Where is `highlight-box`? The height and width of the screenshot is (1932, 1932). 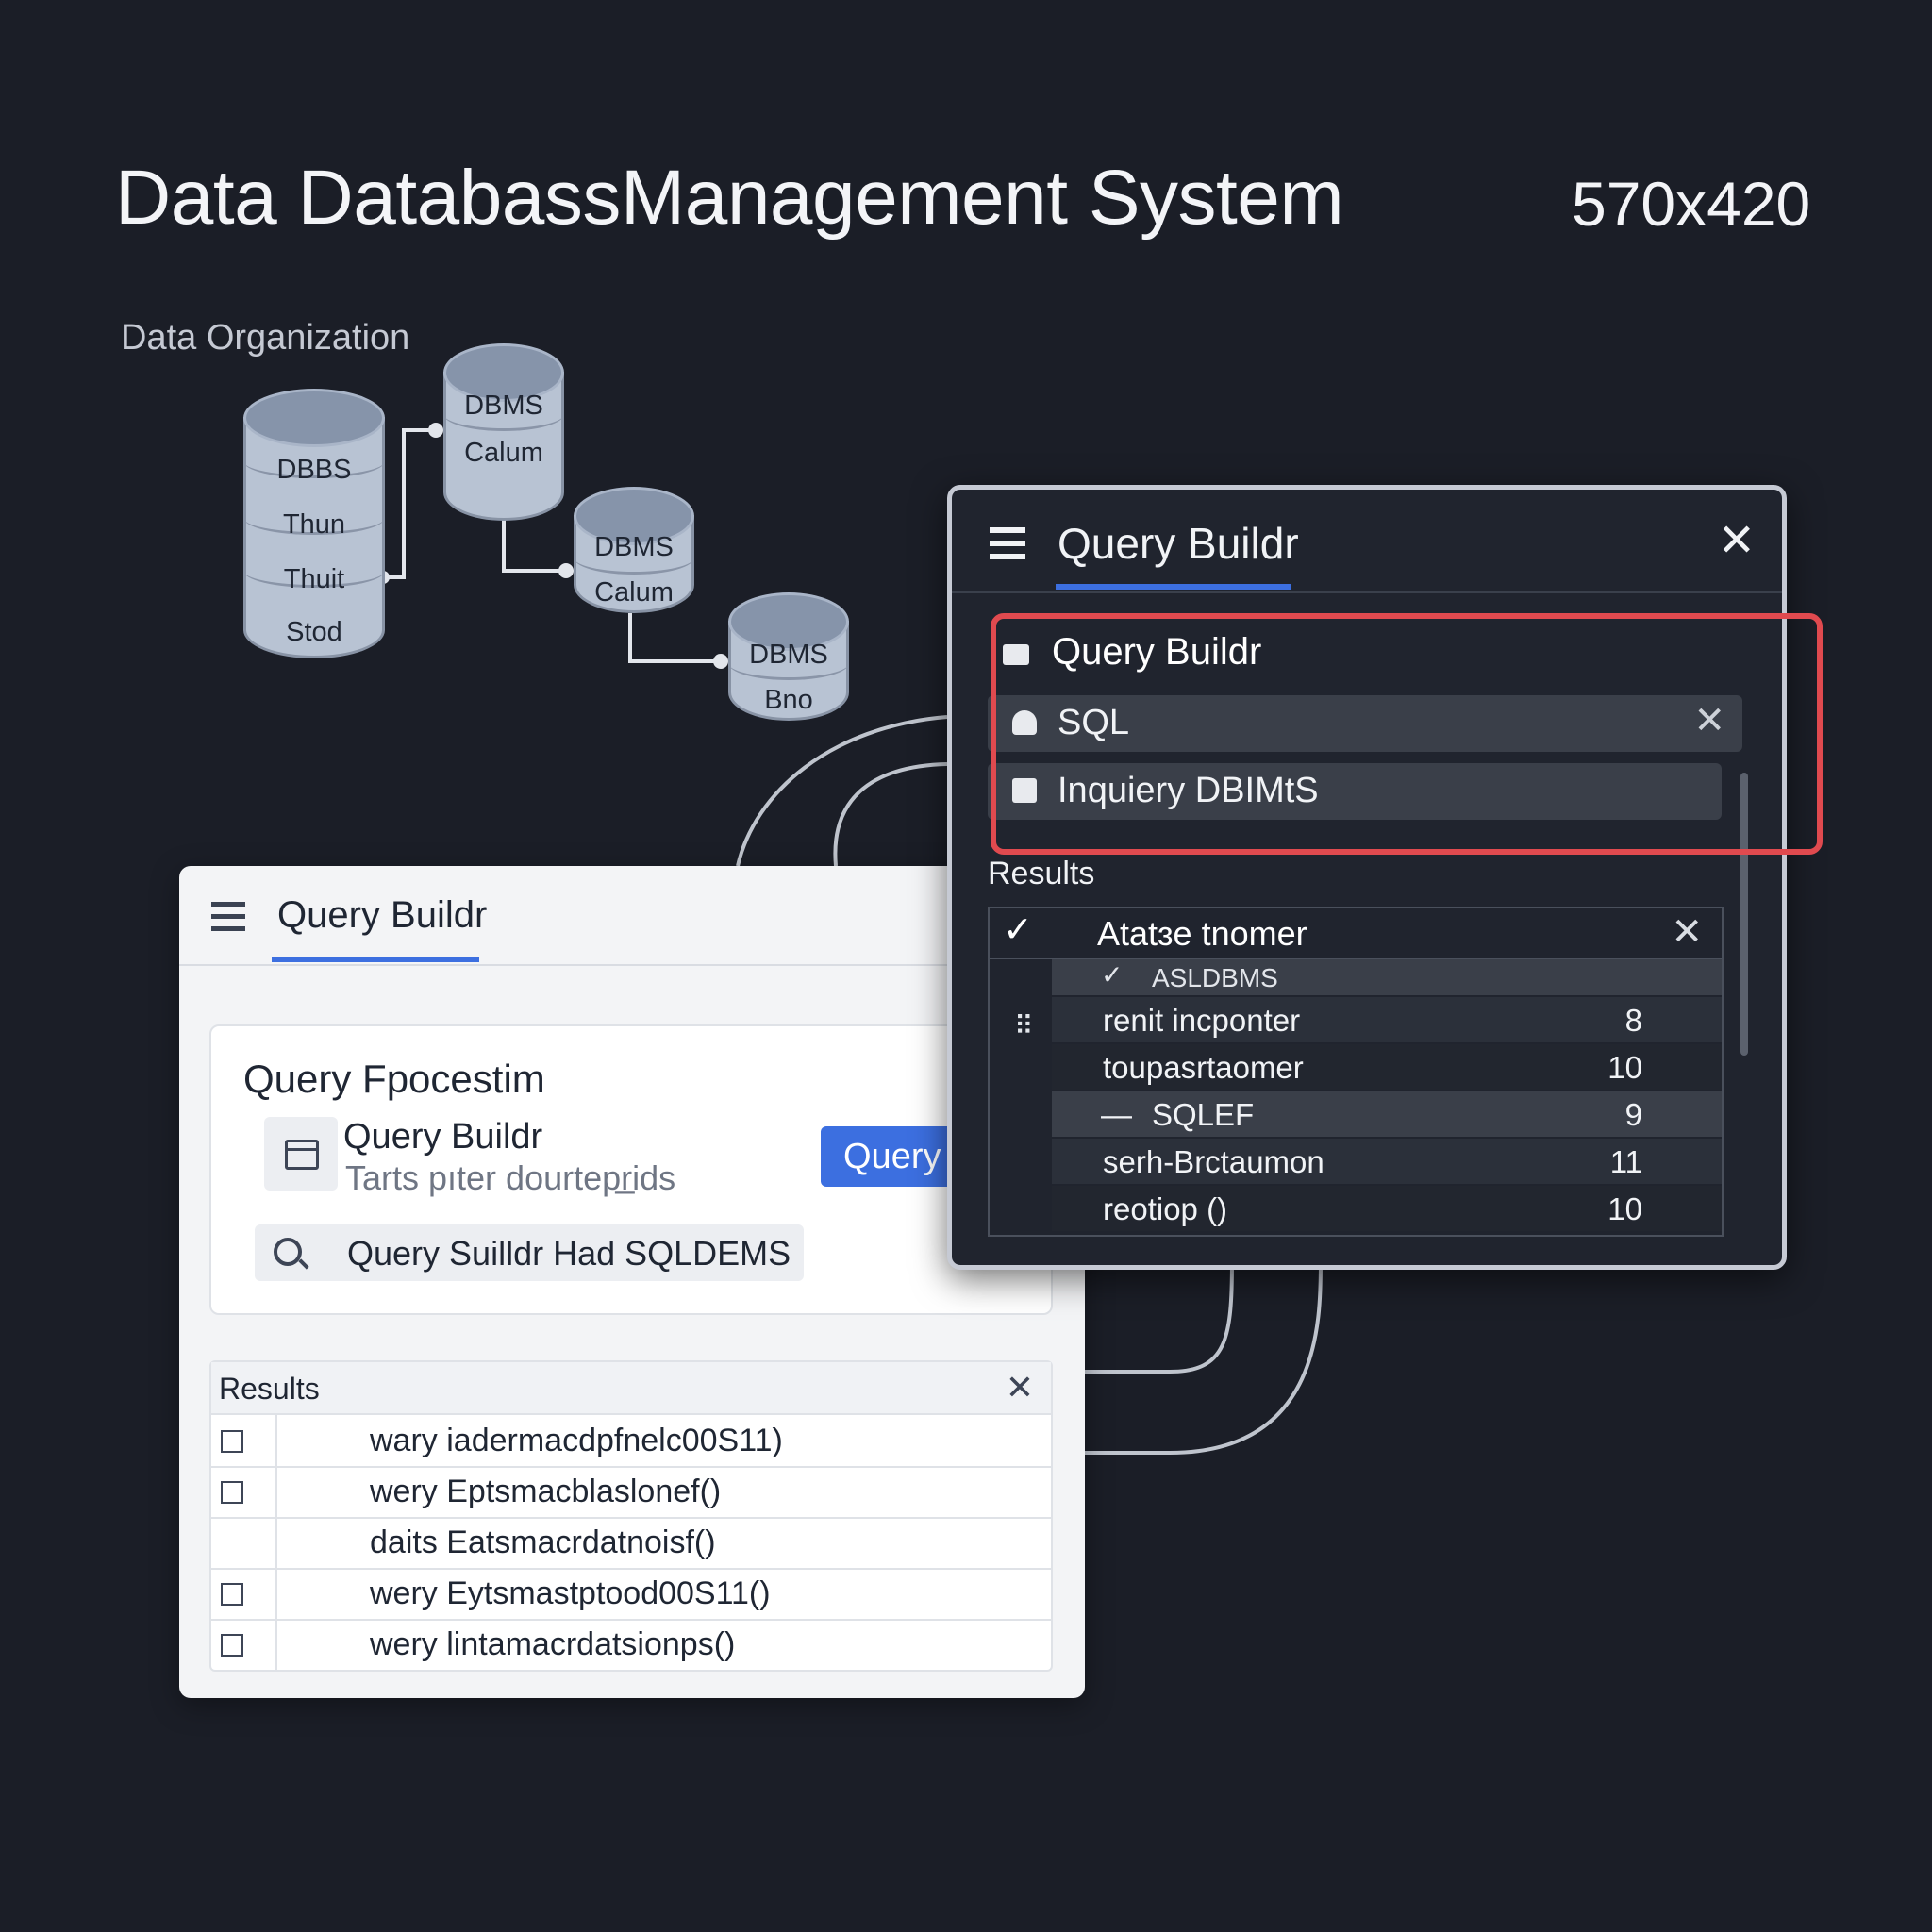 highlight-box is located at coordinates (1407, 734).